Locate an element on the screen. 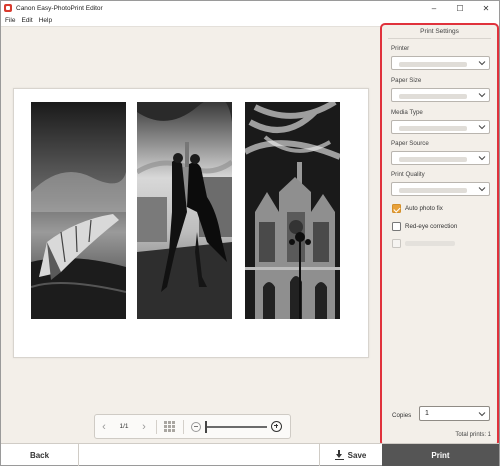 The image size is (500, 466). print-quality-dropdown is located at coordinates (440, 189).